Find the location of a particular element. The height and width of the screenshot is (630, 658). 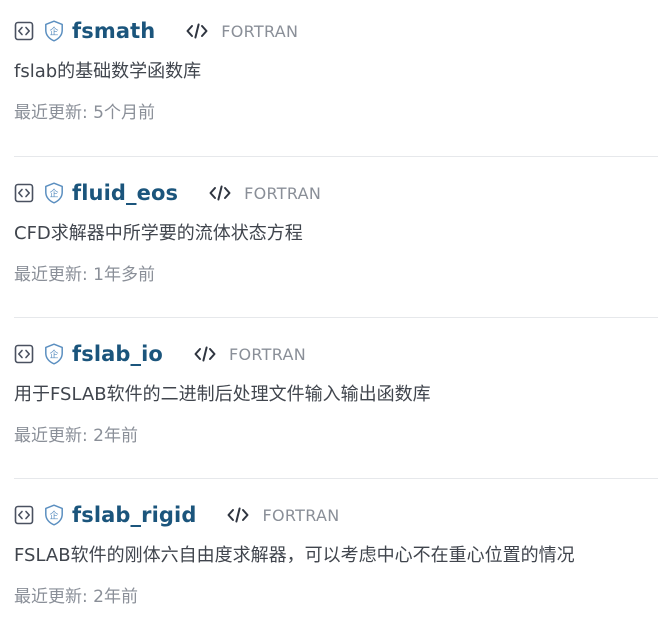

repo-name-link: fslab_rigid is located at coordinates (134, 515).